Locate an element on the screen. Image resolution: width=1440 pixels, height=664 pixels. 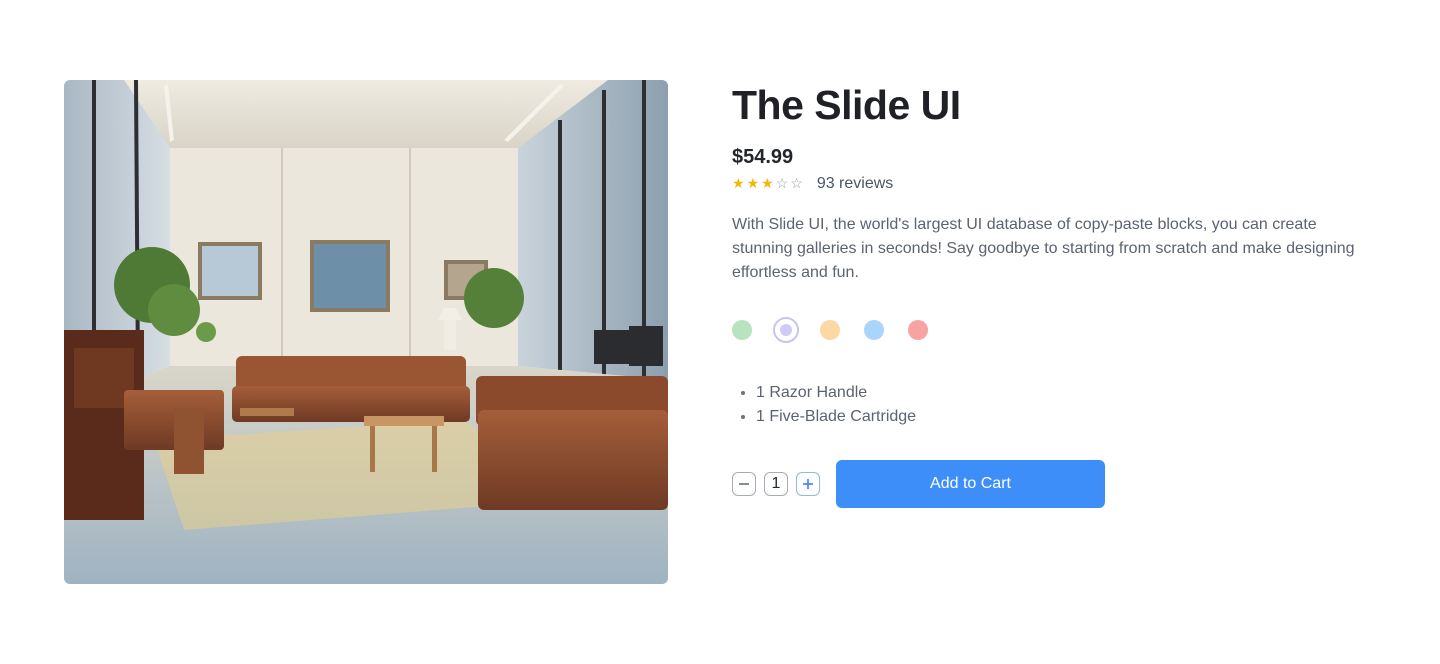
quantity-increase-button is located at coordinates (808, 484).